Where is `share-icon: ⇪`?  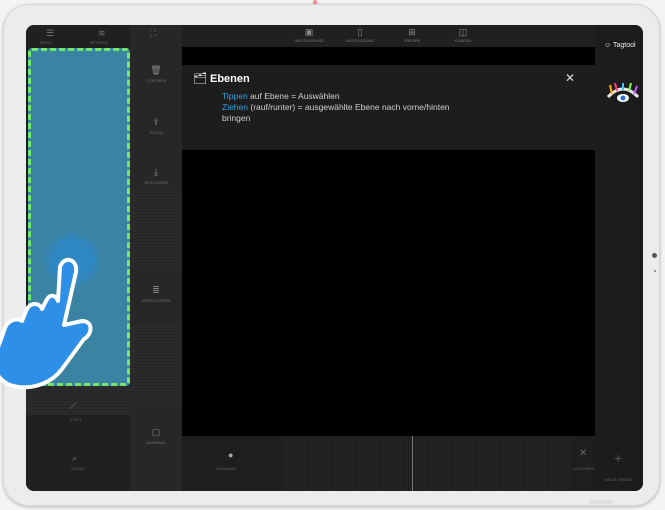 share-icon: ⇪ is located at coordinates (156, 122).